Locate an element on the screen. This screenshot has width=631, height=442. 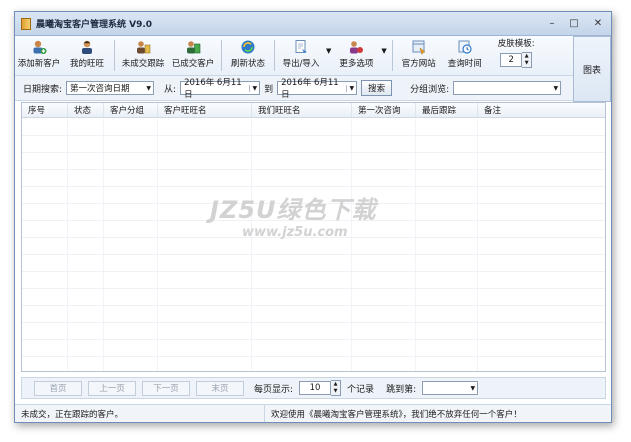
pagination-bar: 首页 上一页 下一页 末页 每页显示: 10 ▲ ▼ 个记录 跳到第: ▼ is located at coordinates (313, 388).